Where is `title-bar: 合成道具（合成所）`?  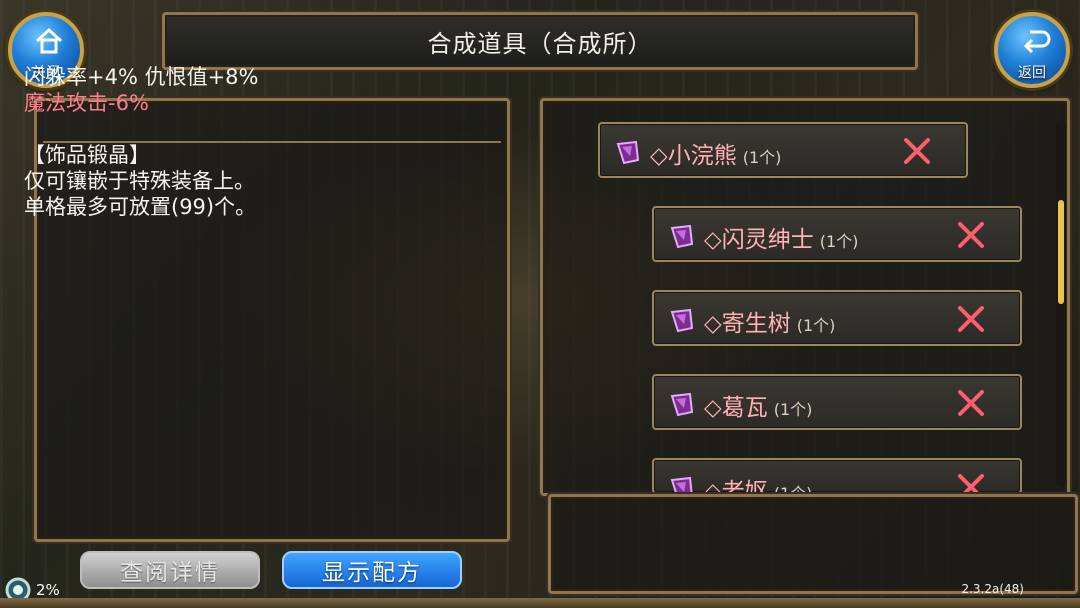 title-bar: 合成道具（合成所） is located at coordinates (540, 41).